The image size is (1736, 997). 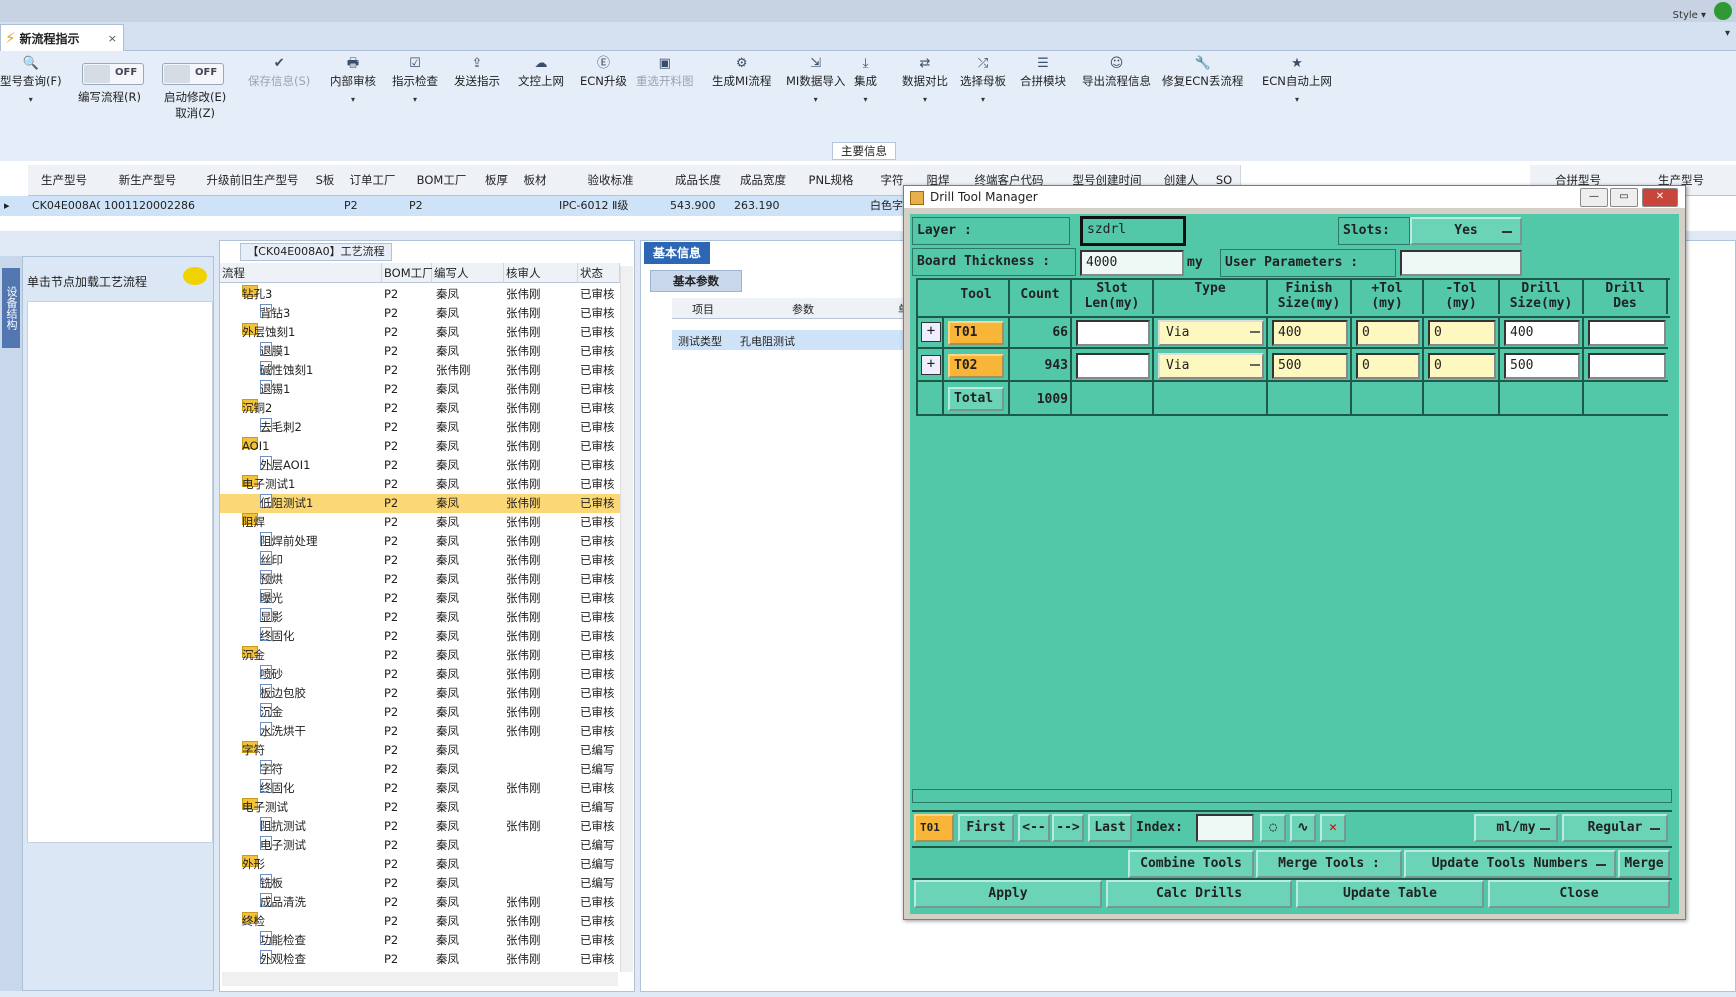 I want to click on toolbar-button-6: Ⓔ ECN升级, so click(x=603, y=72).